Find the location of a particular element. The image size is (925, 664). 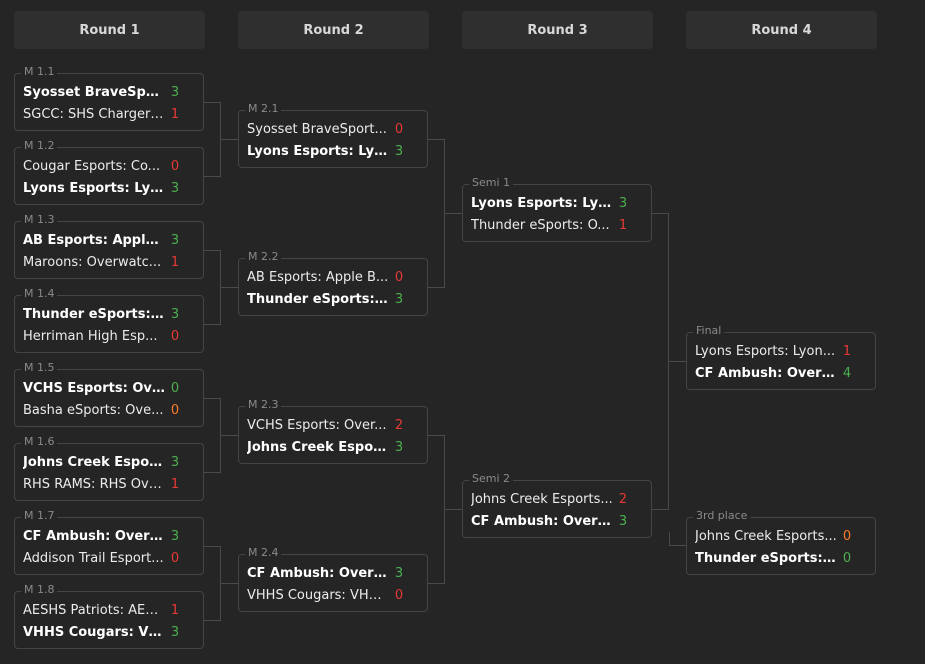

team-row: VHHS Cougars: VHH... 0 is located at coordinates (333, 595).